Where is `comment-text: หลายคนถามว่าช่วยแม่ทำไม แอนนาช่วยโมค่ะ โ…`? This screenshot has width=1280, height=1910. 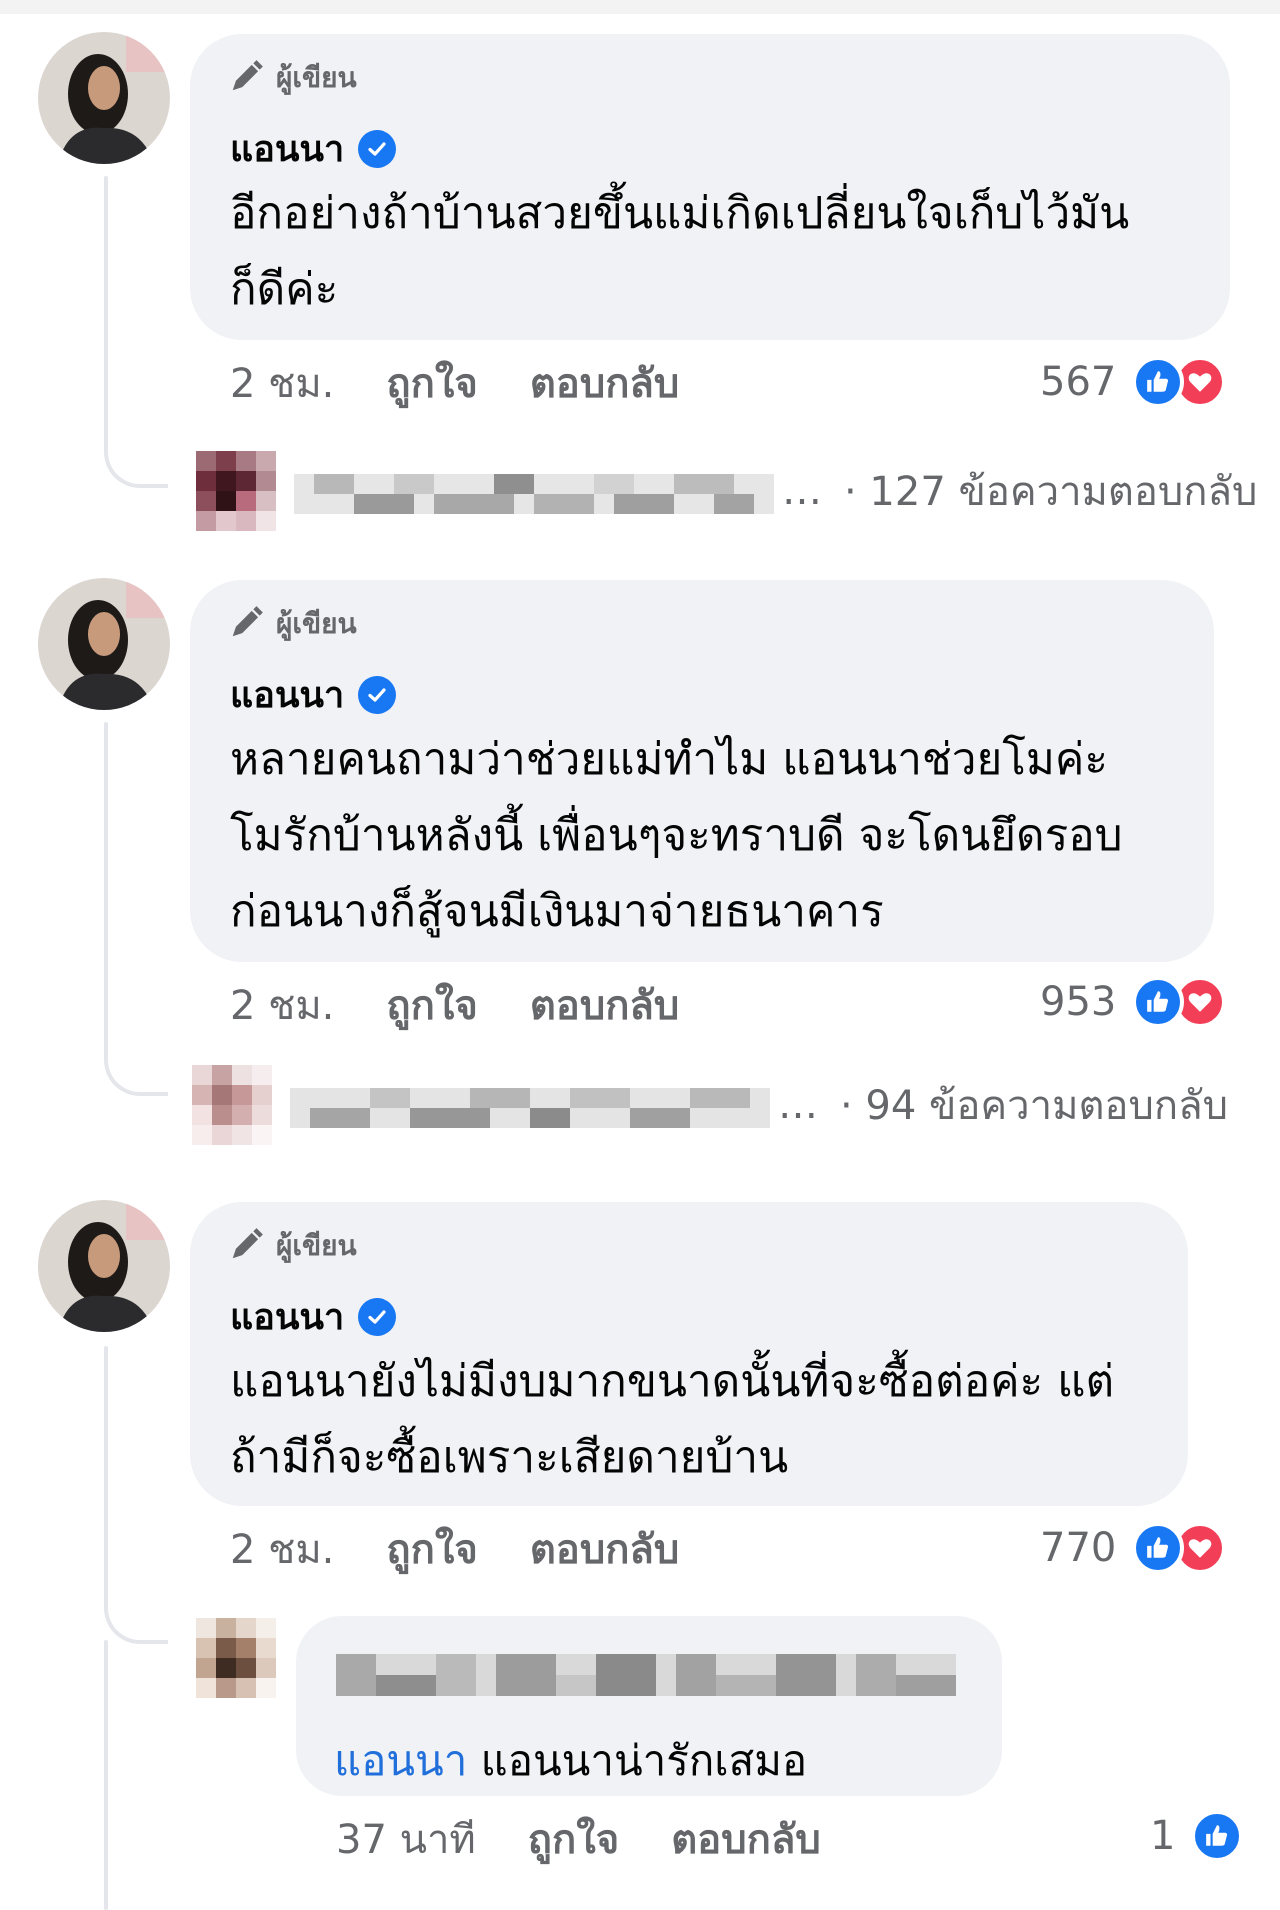
comment-text: หลายคนถามว่าช่วยแม่ทำไม แอนนาช่วยโมค่ะ โ… is located at coordinates (676, 836).